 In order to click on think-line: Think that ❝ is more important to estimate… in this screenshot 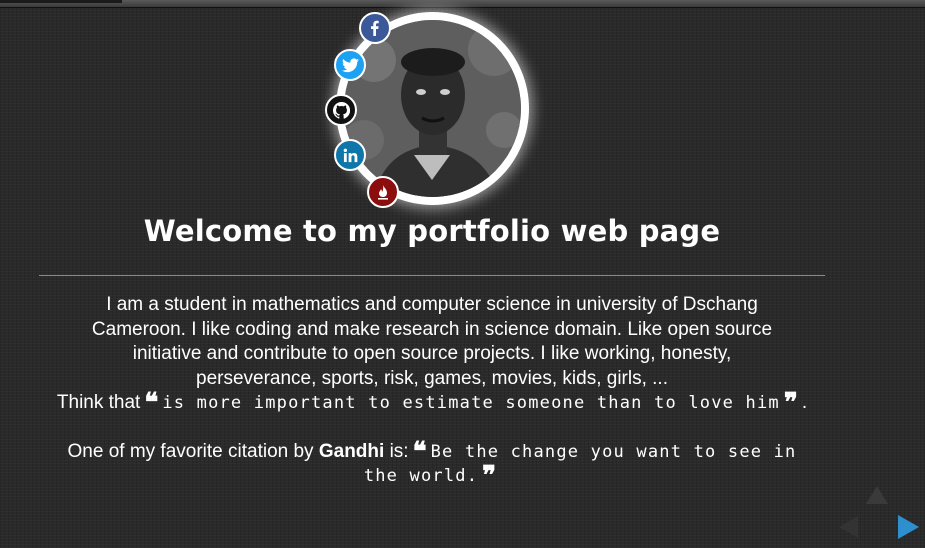, I will do `click(432, 403)`.